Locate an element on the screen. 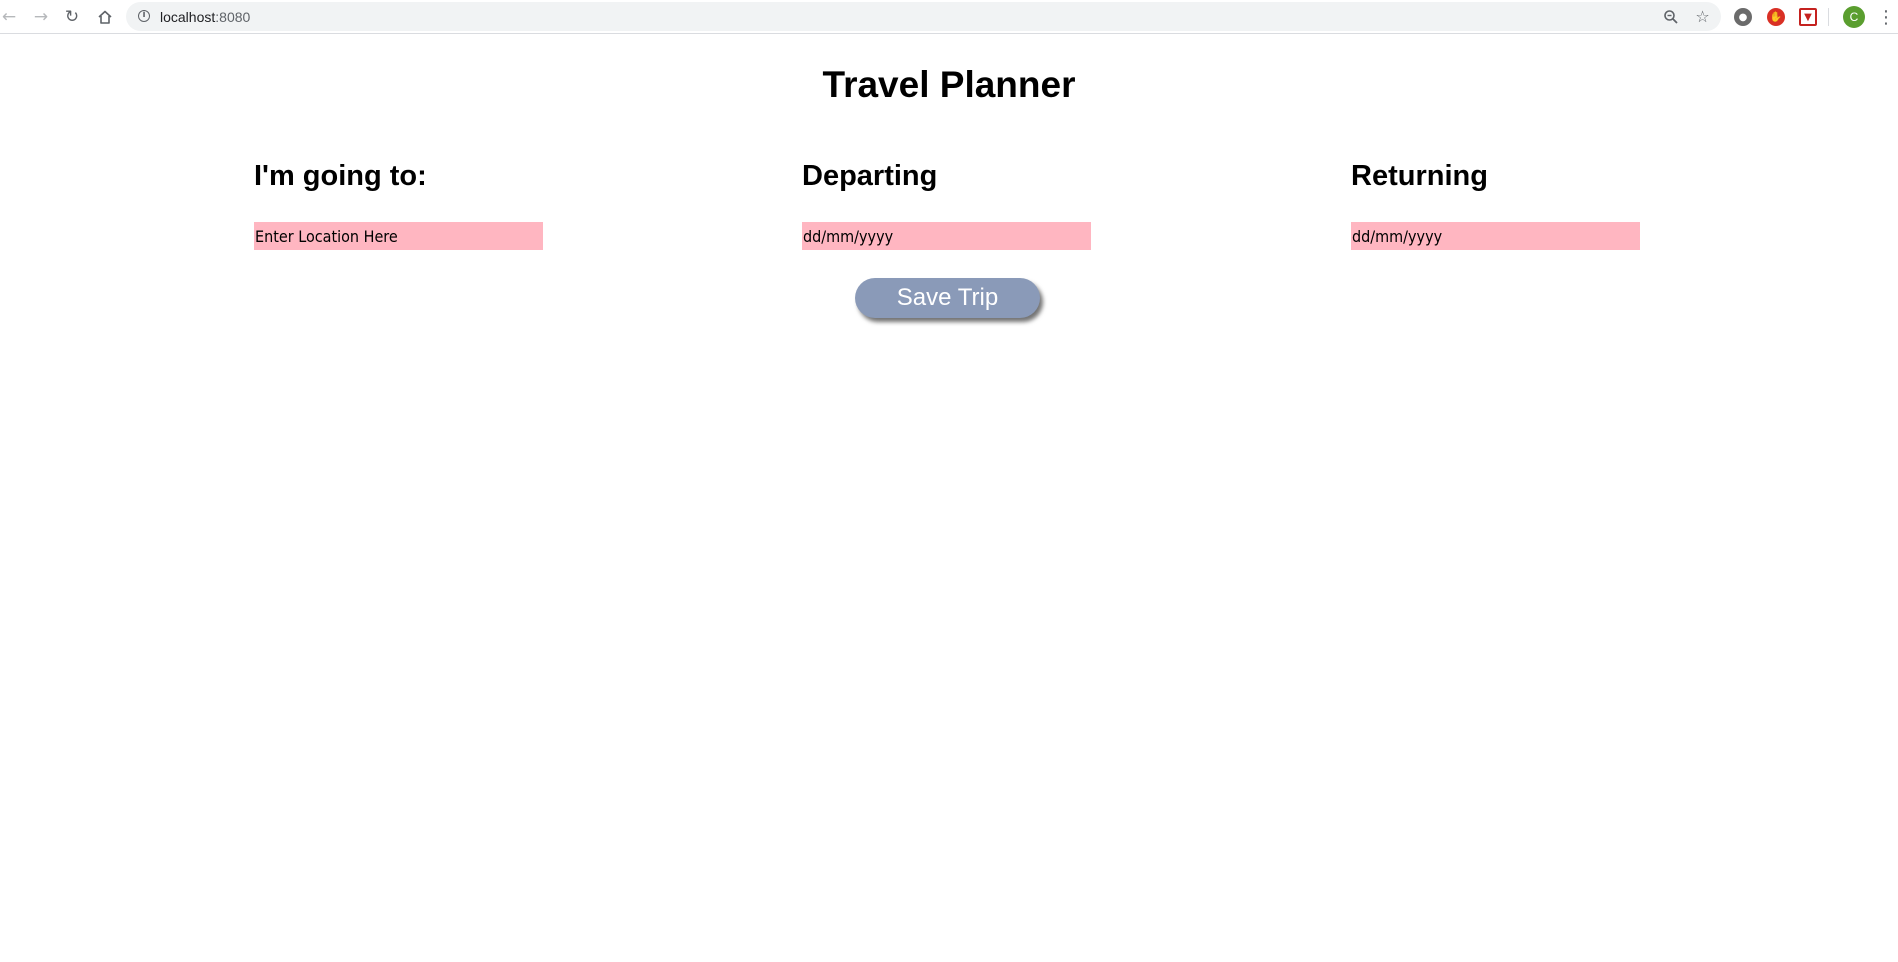 This screenshot has height=962, width=1898. url-text: localhost:8080 is located at coordinates (205, 17).